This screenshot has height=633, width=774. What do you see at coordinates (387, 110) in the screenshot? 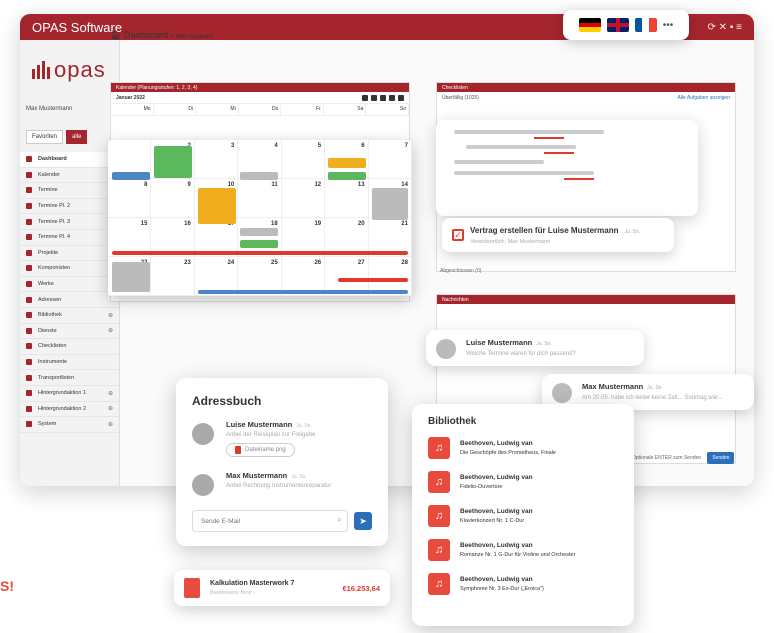
I see `weekday: So` at bounding box center [387, 110].